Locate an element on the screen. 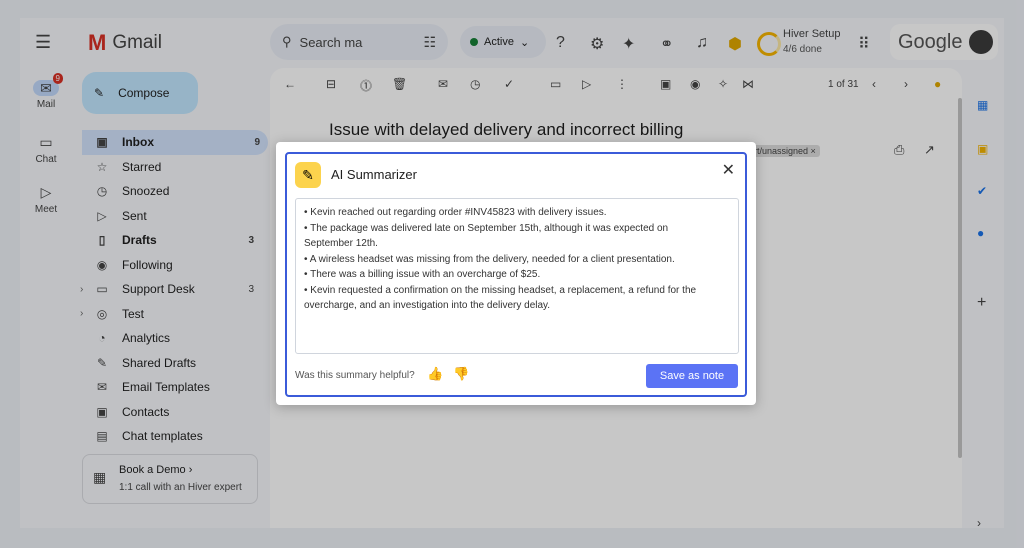 This screenshot has width=1024, height=548. dialog-title: AI Summarizer is located at coordinates (374, 174).